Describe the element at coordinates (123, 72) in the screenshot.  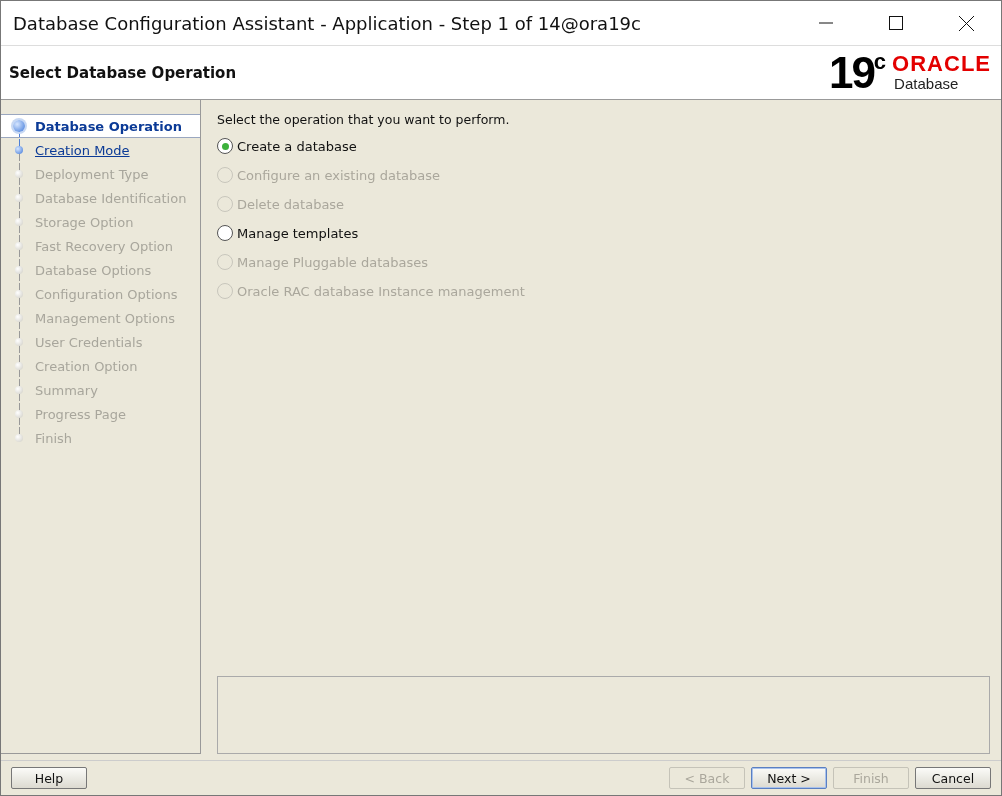
I see `page-title: Select Database Operation` at that location.